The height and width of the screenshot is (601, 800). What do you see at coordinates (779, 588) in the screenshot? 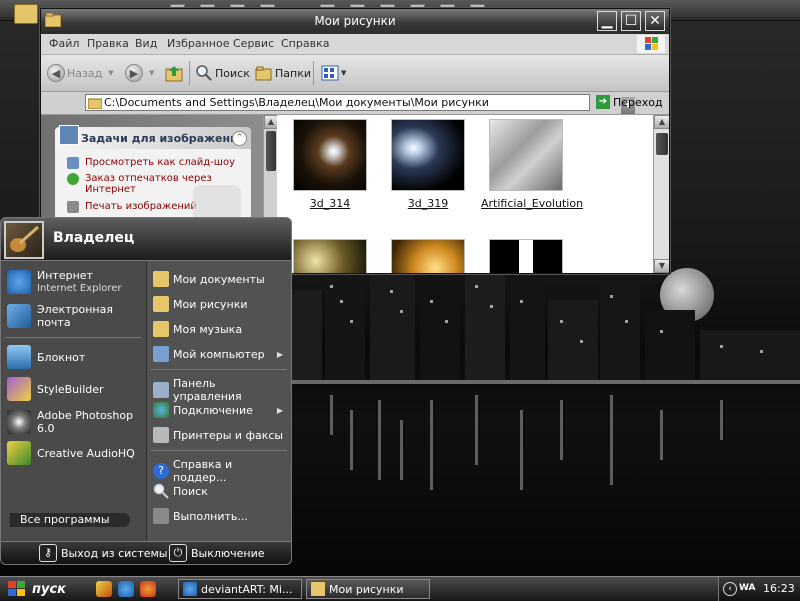
I see `clock: 16:23` at bounding box center [779, 588].